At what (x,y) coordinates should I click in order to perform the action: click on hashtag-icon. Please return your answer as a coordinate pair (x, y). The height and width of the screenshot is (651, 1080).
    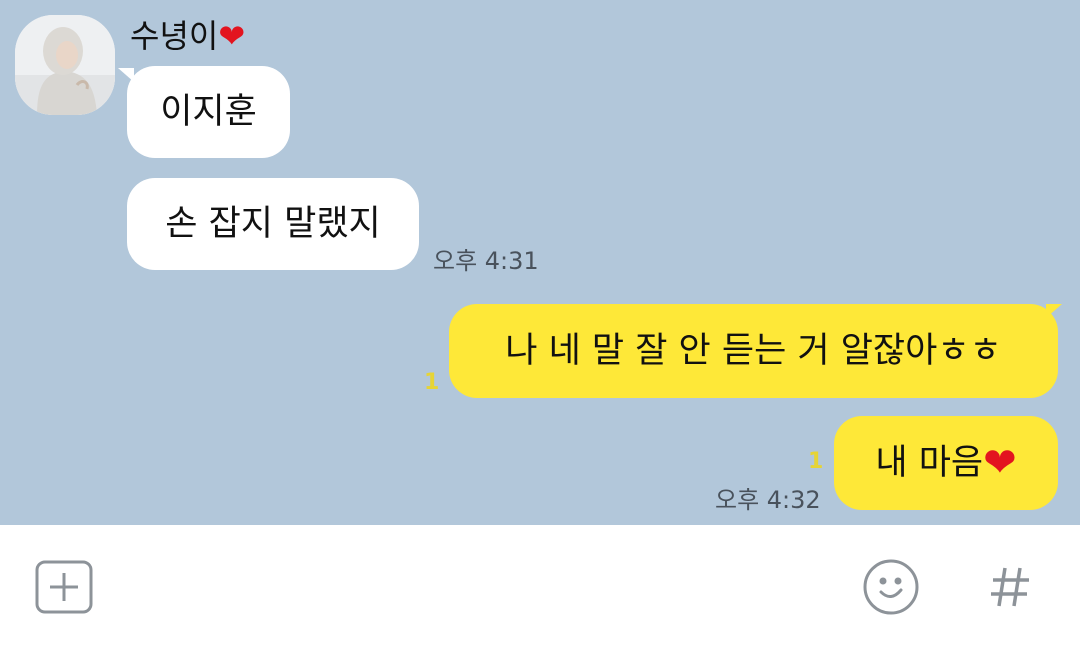
    Looking at the image, I should click on (1010, 587).